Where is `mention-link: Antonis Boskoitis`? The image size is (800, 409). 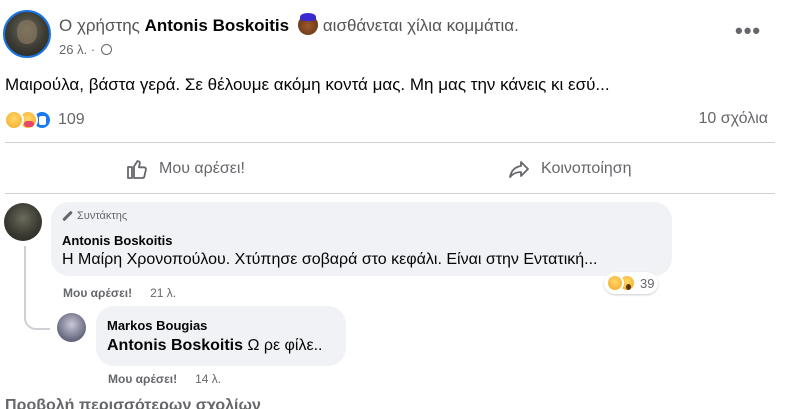
mention-link: Antonis Boskoitis is located at coordinates (175, 345).